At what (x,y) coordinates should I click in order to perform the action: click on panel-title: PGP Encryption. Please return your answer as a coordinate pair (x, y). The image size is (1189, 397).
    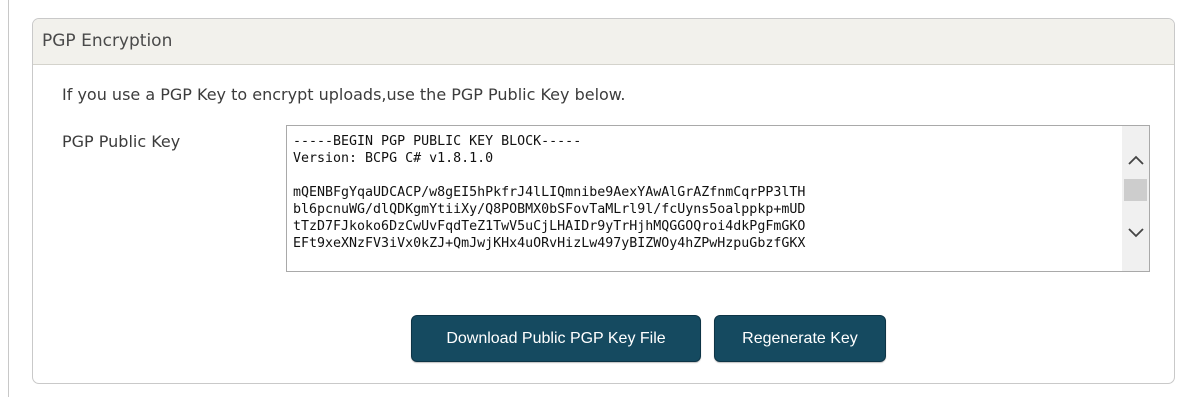
    Looking at the image, I should click on (603, 42).